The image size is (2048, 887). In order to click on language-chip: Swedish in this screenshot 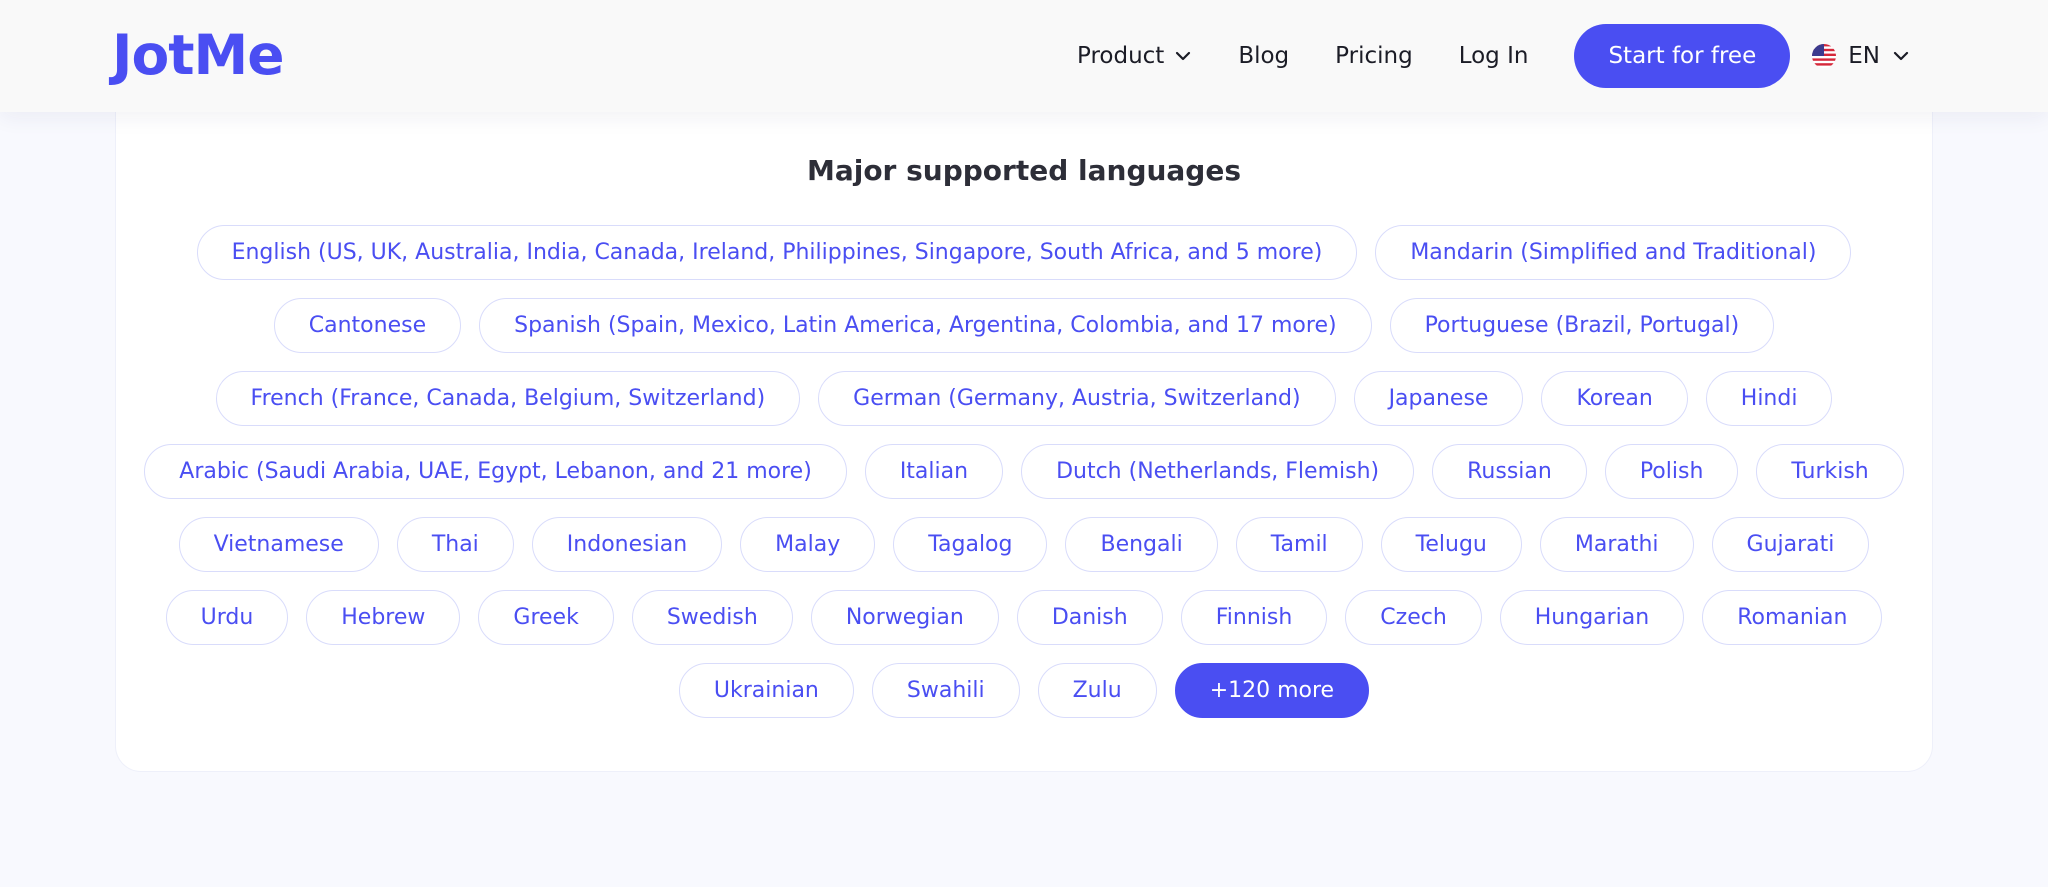, I will do `click(712, 617)`.